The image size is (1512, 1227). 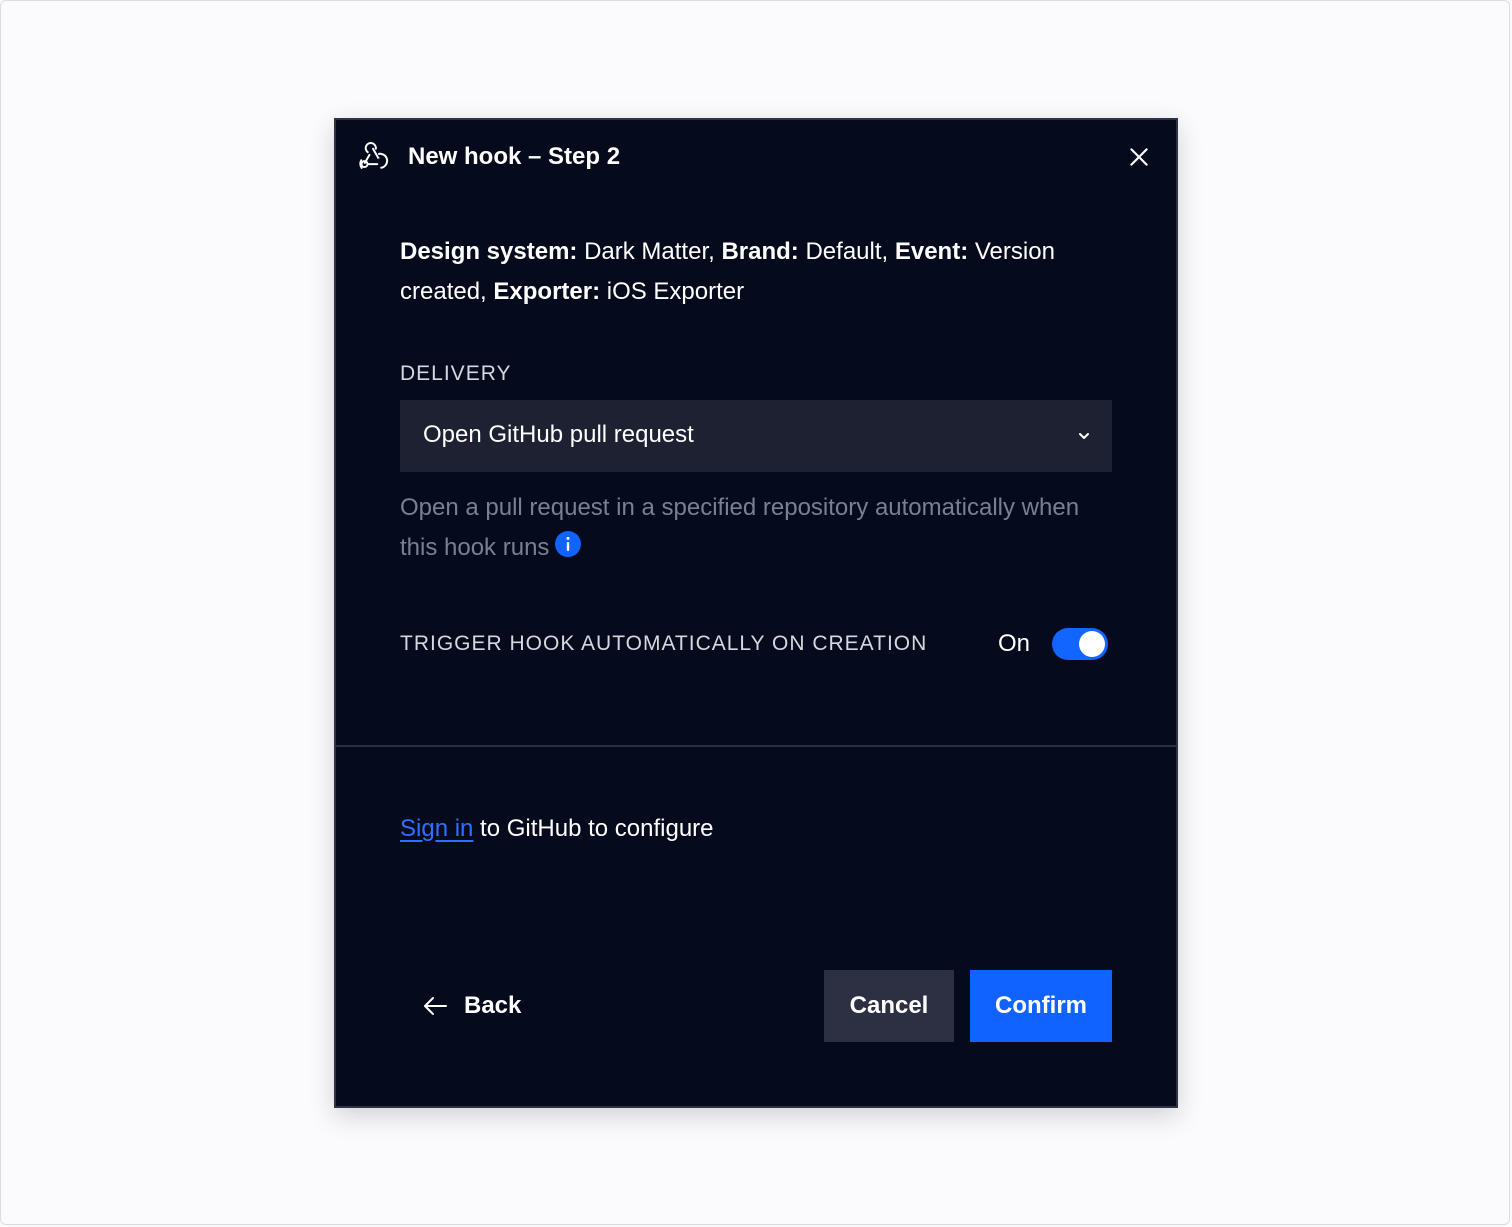 What do you see at coordinates (568, 544) in the screenshot?
I see `info-icon` at bounding box center [568, 544].